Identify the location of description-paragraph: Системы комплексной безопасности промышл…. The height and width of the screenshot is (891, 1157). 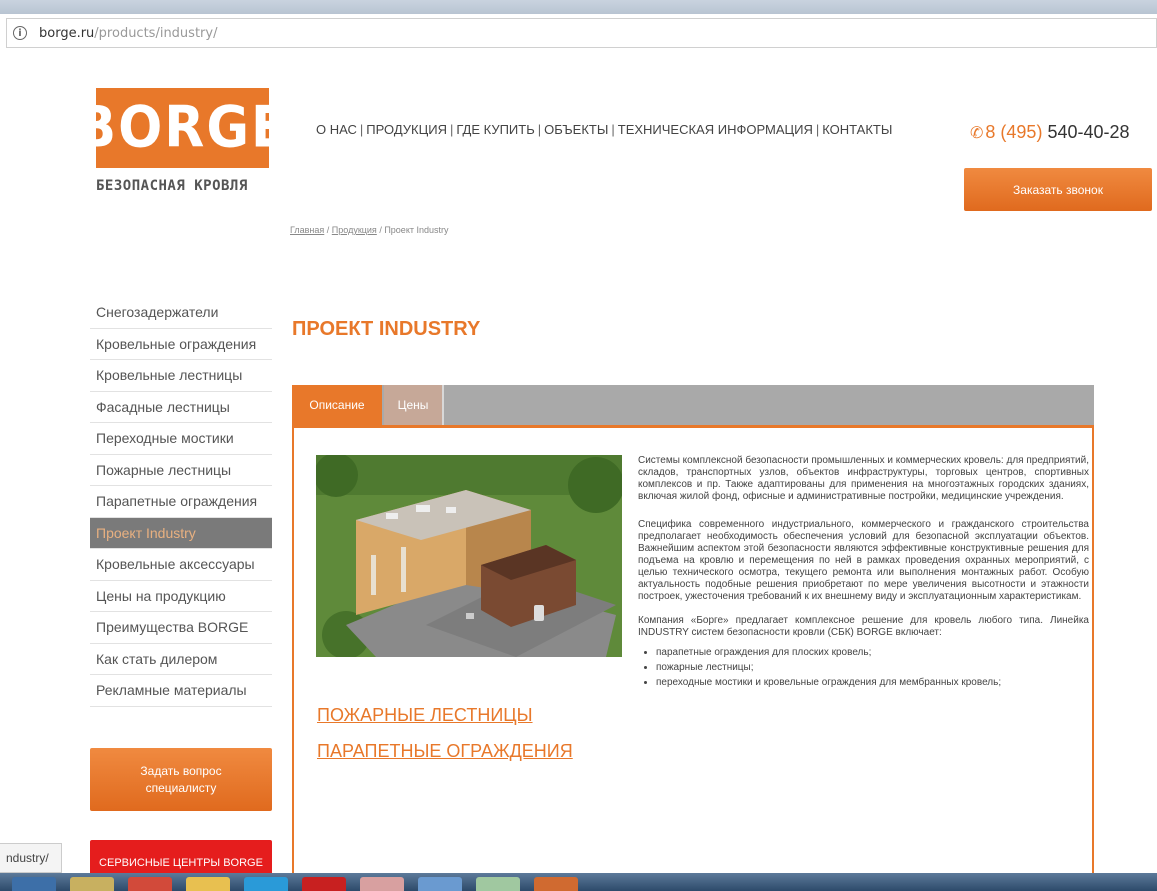
(864, 478).